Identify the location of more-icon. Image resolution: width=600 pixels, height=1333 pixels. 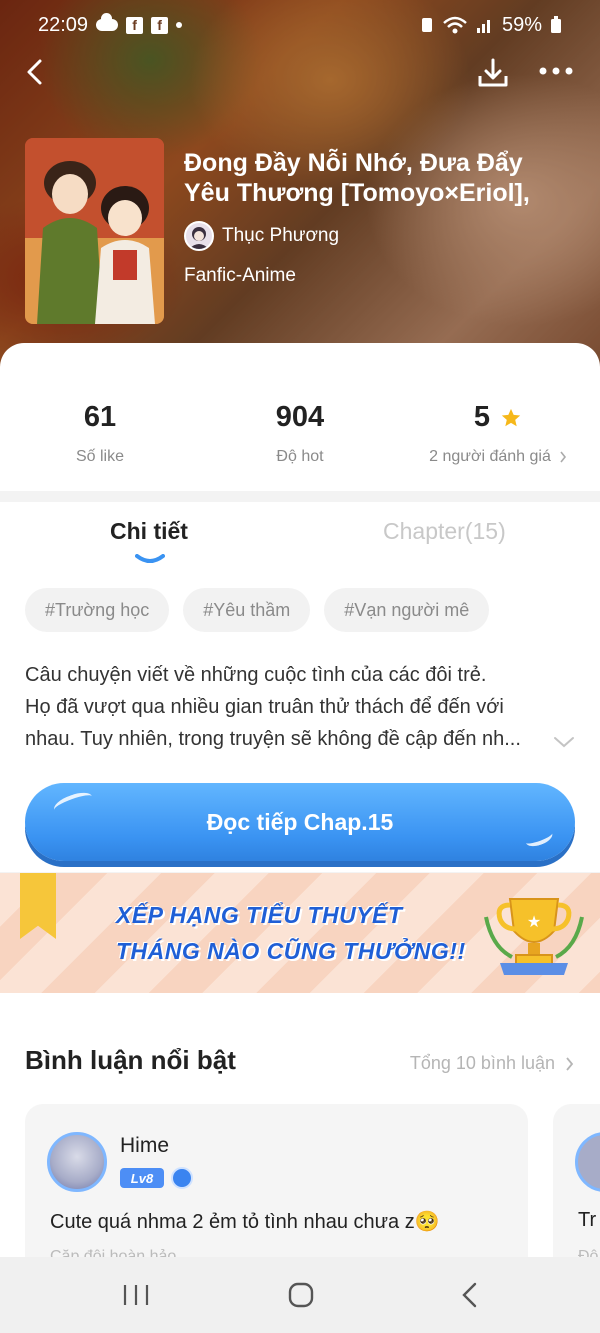
(556, 71).